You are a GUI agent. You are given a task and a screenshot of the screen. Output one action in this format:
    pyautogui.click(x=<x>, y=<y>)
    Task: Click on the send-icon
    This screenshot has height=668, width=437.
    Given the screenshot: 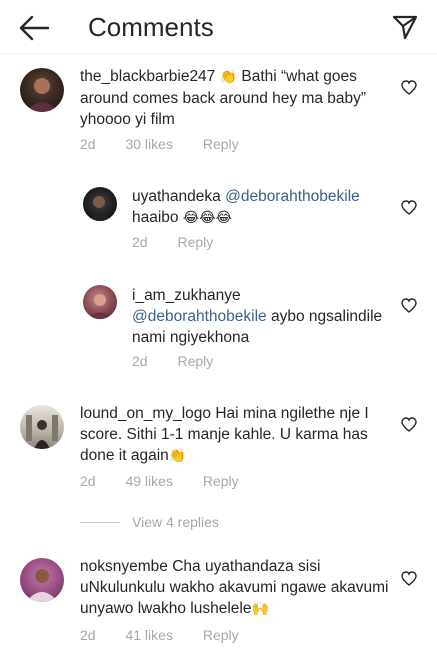 What is the action you would take?
    pyautogui.click(x=405, y=27)
    